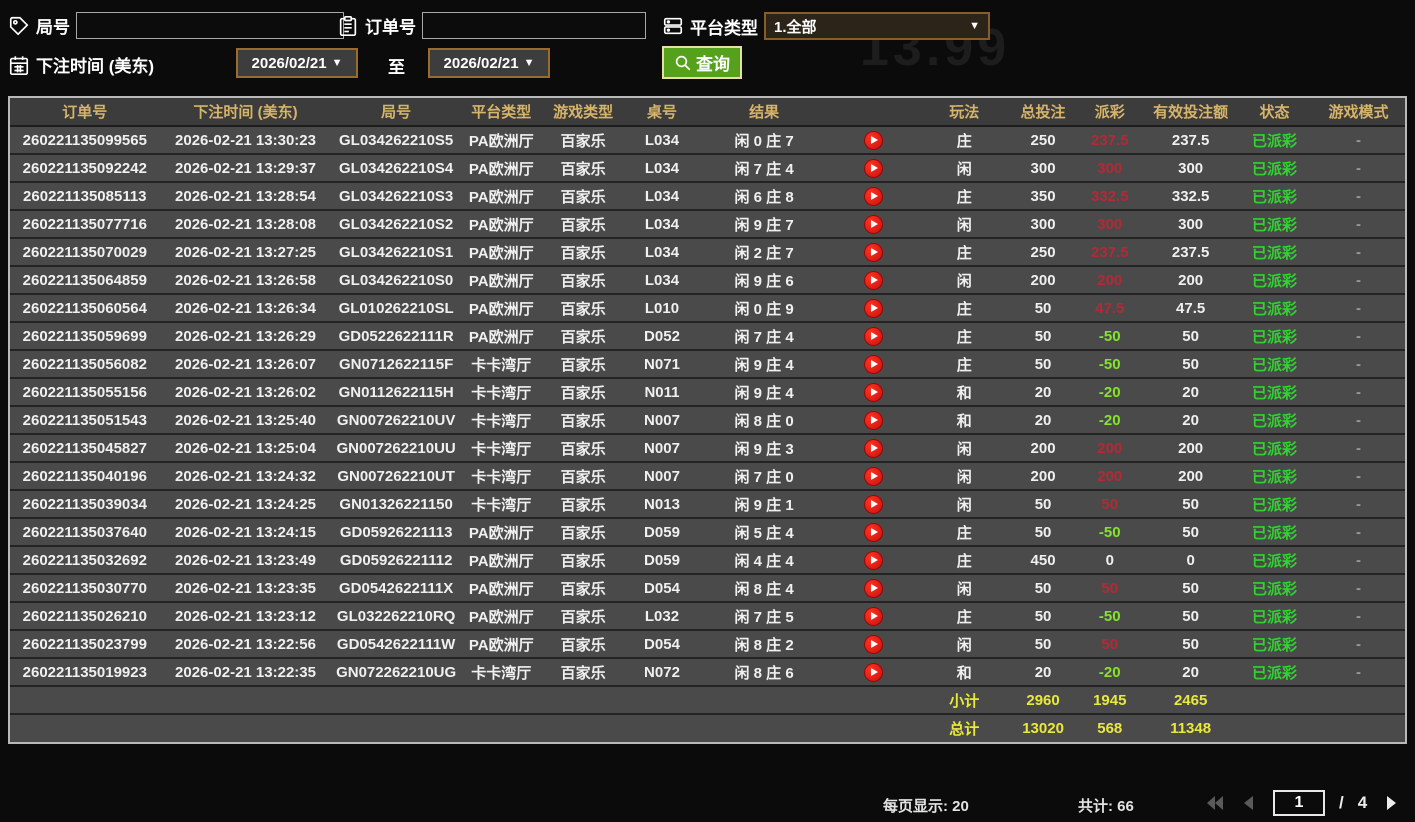  I want to click on first-page-icon, so click(1215, 803).